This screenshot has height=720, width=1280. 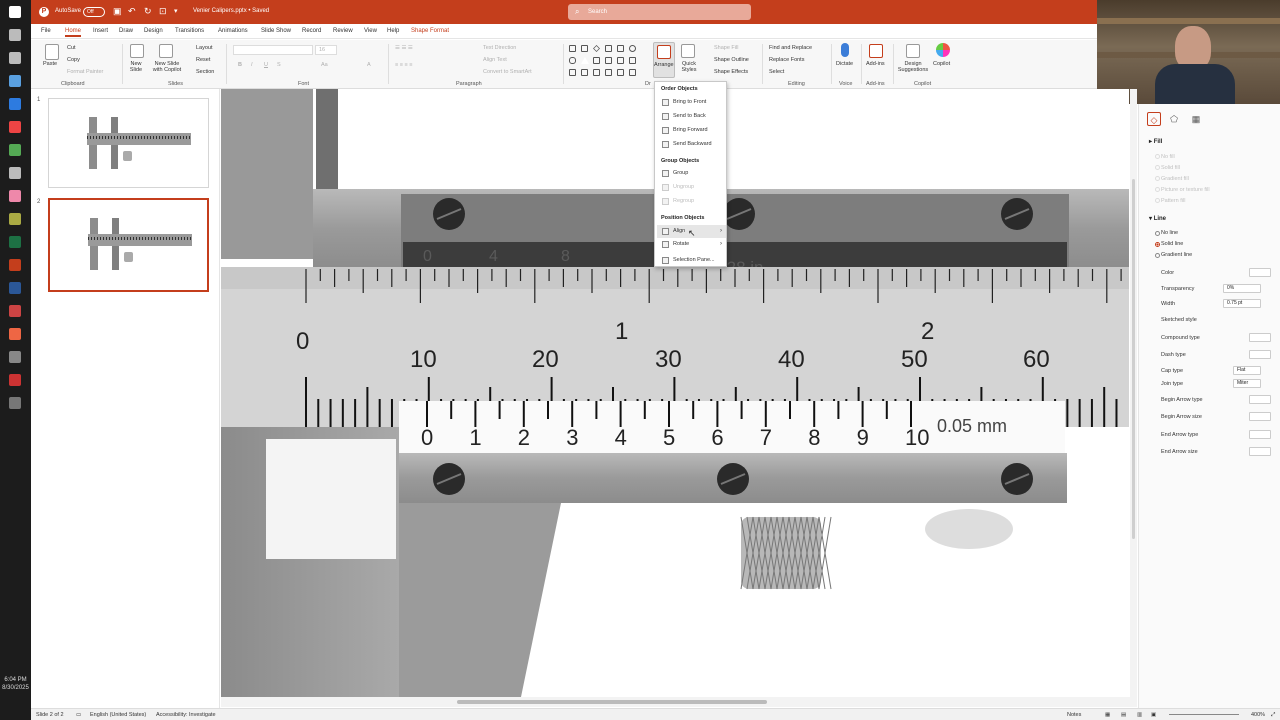 I want to click on shape-effects-button: Shape Effects, so click(x=731, y=72).